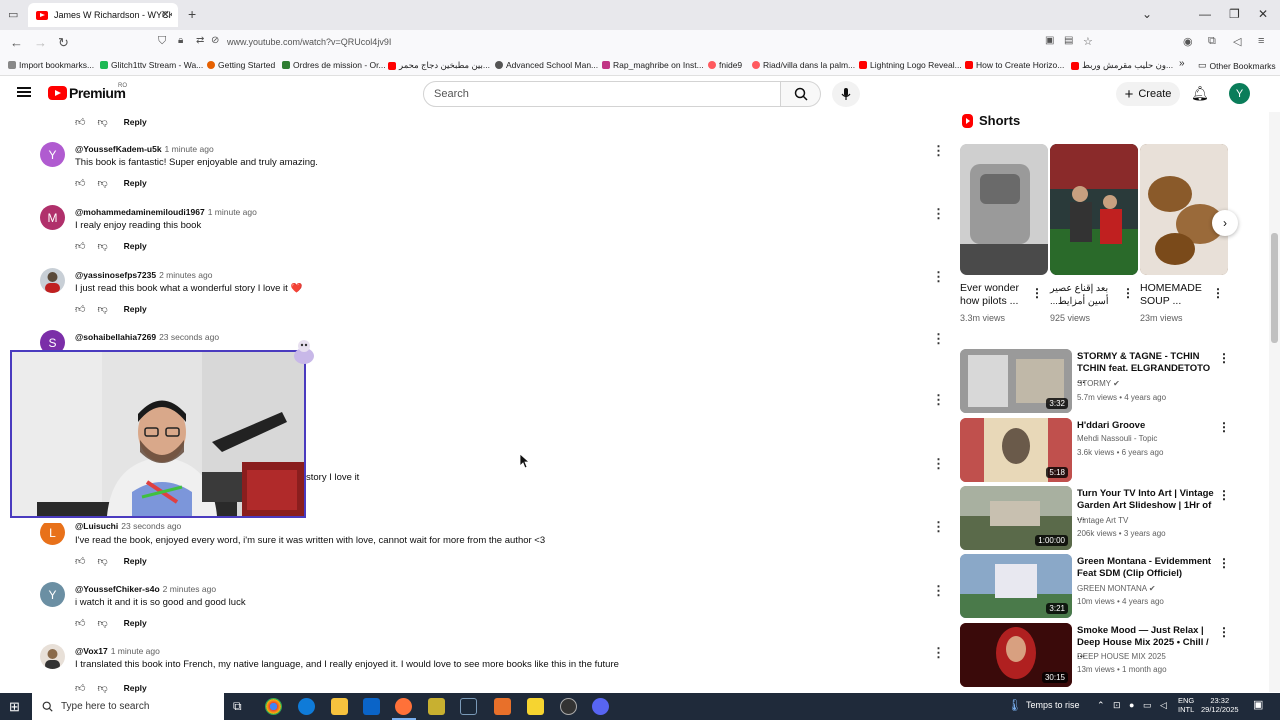 Image resolution: width=1280 pixels, height=720 pixels. What do you see at coordinates (1117, 438) in the screenshot?
I see `video-channel: Mehdi Nassouli - Topic` at bounding box center [1117, 438].